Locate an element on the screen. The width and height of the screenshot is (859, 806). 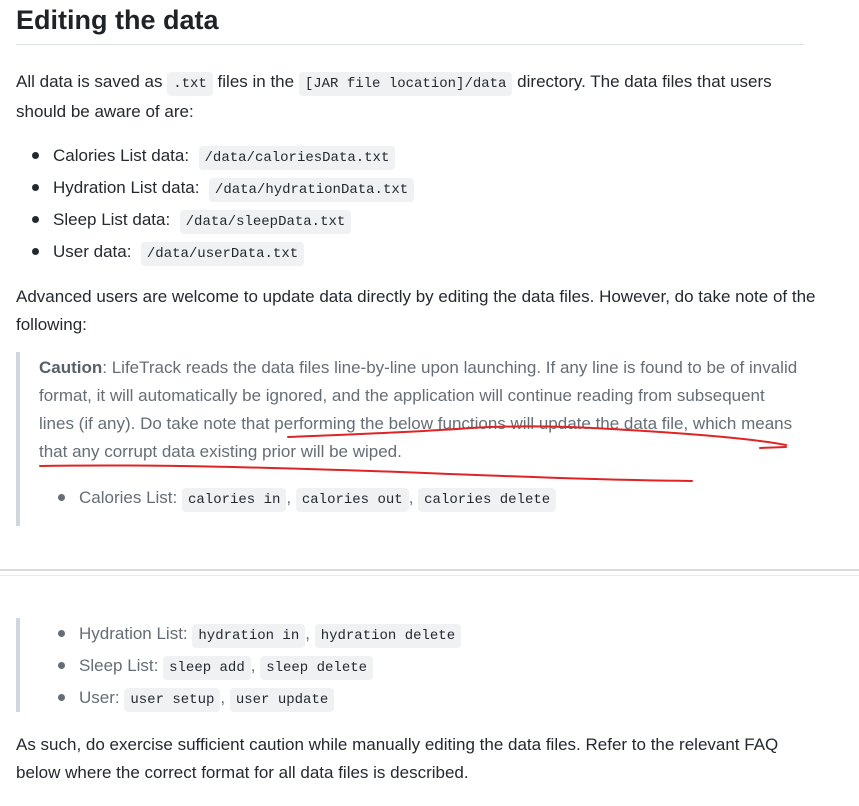
file-path-code: /data/caloriesData.txt is located at coordinates (297, 158).